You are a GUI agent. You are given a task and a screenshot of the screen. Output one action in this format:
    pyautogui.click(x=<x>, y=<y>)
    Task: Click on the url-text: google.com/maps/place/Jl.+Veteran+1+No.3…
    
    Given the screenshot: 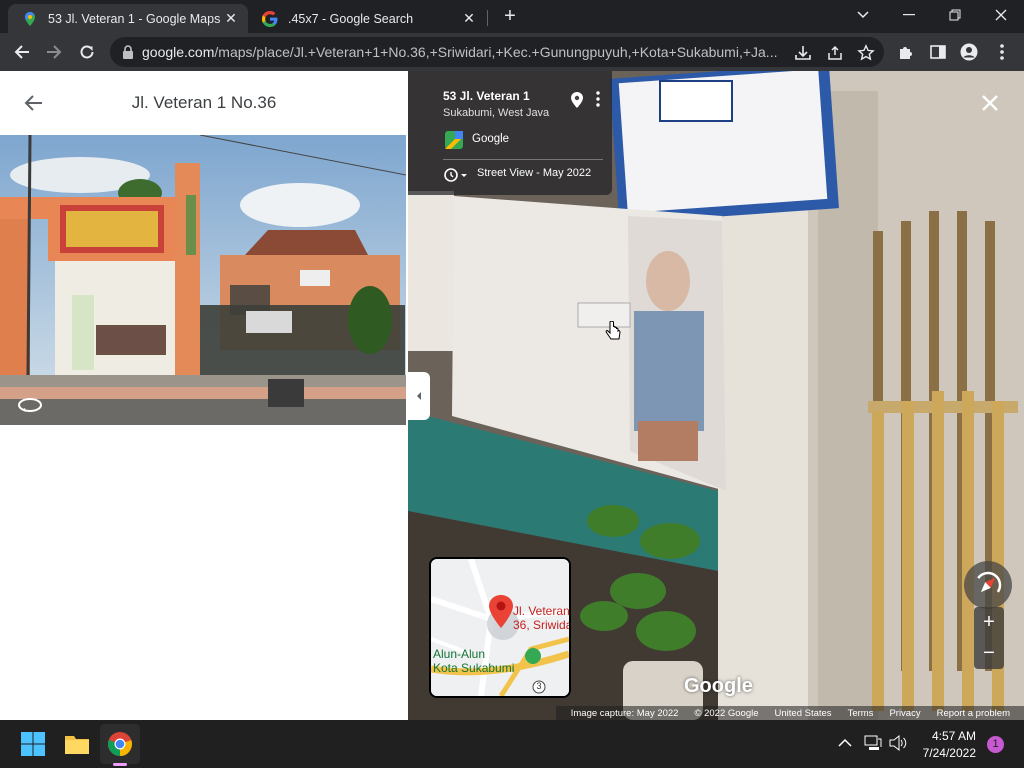 What is the action you would take?
    pyautogui.click(x=460, y=52)
    